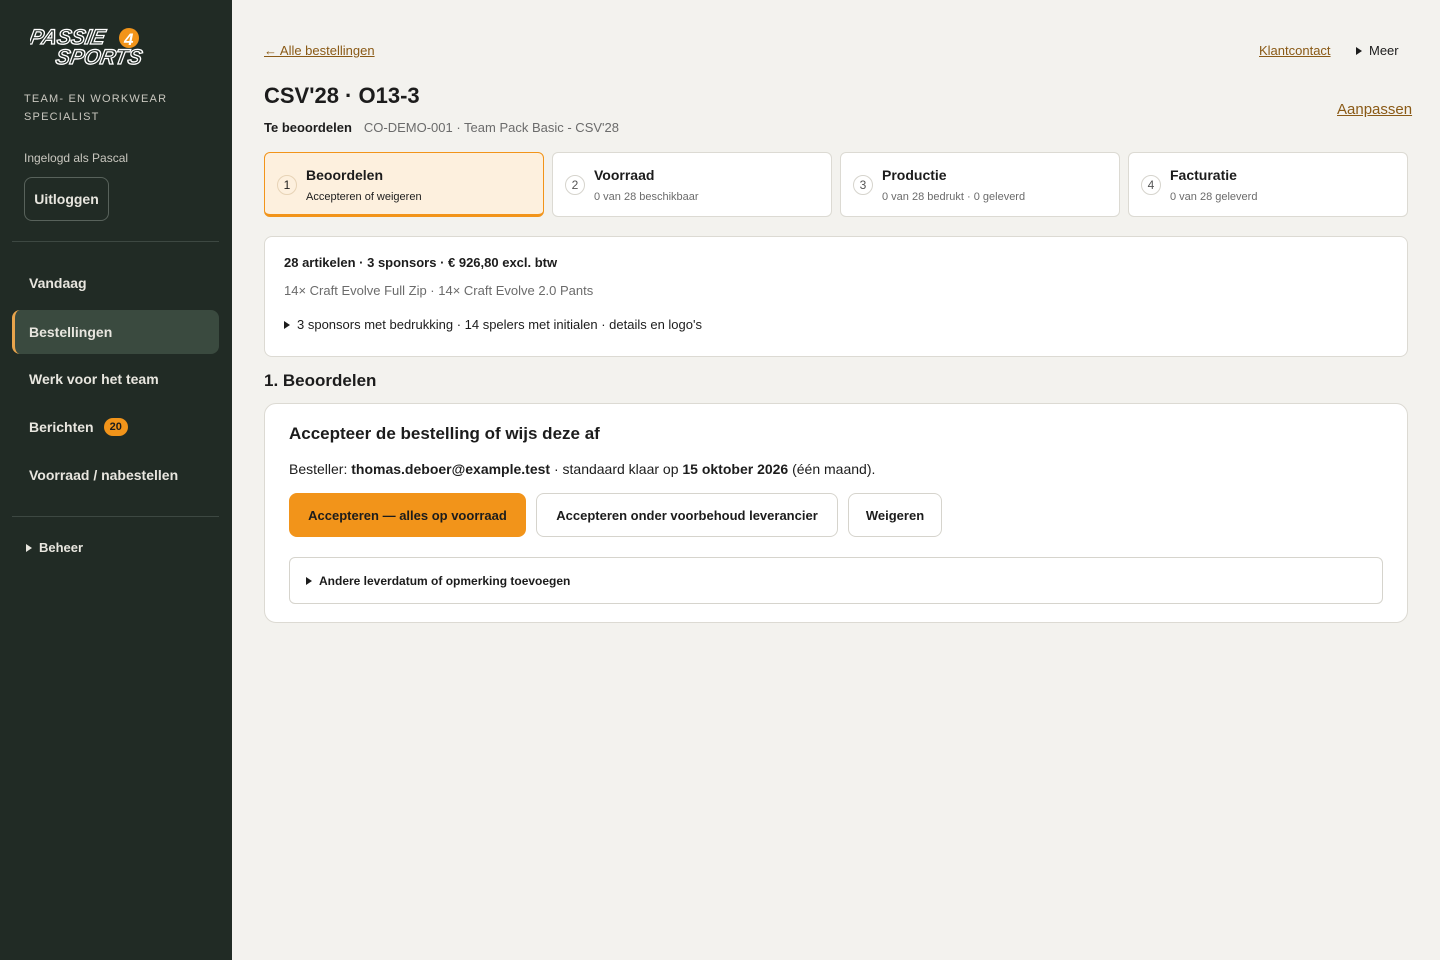 This screenshot has width=1440, height=960. Describe the element at coordinates (616, 469) in the screenshot. I see `ready-text: · standaard klaar op` at that location.